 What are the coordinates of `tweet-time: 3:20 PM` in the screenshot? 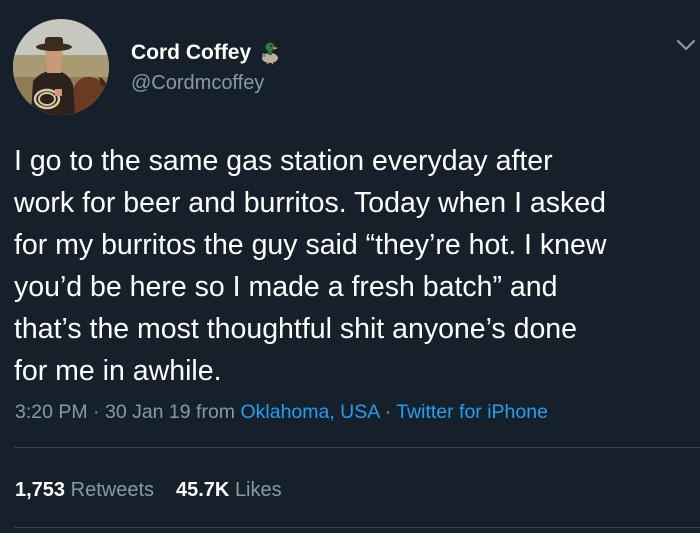 It's located at (51, 412).